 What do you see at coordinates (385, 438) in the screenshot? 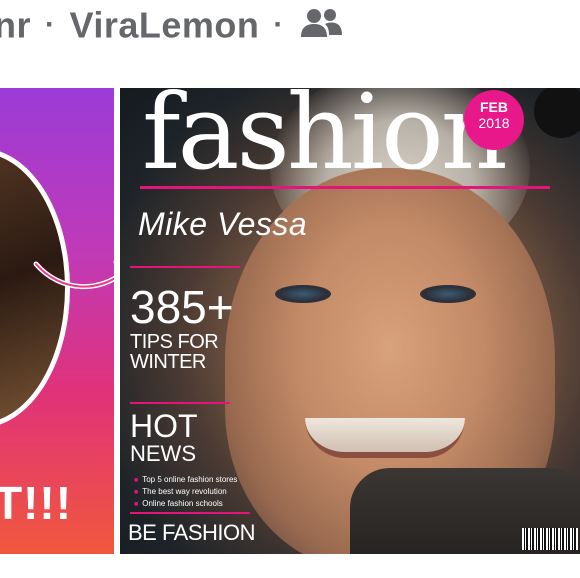
I see `cover-photo-smile` at bounding box center [385, 438].